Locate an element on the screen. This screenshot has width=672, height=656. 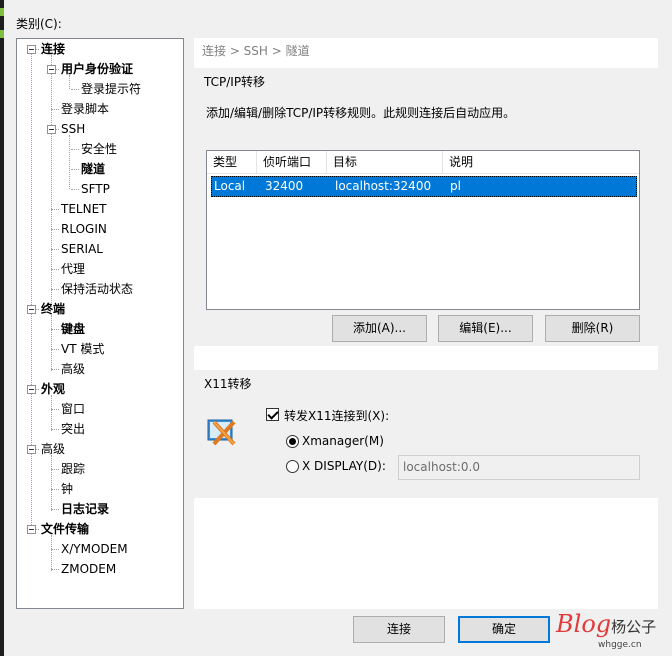
tree-item: 文件传输 is located at coordinates (65, 529).